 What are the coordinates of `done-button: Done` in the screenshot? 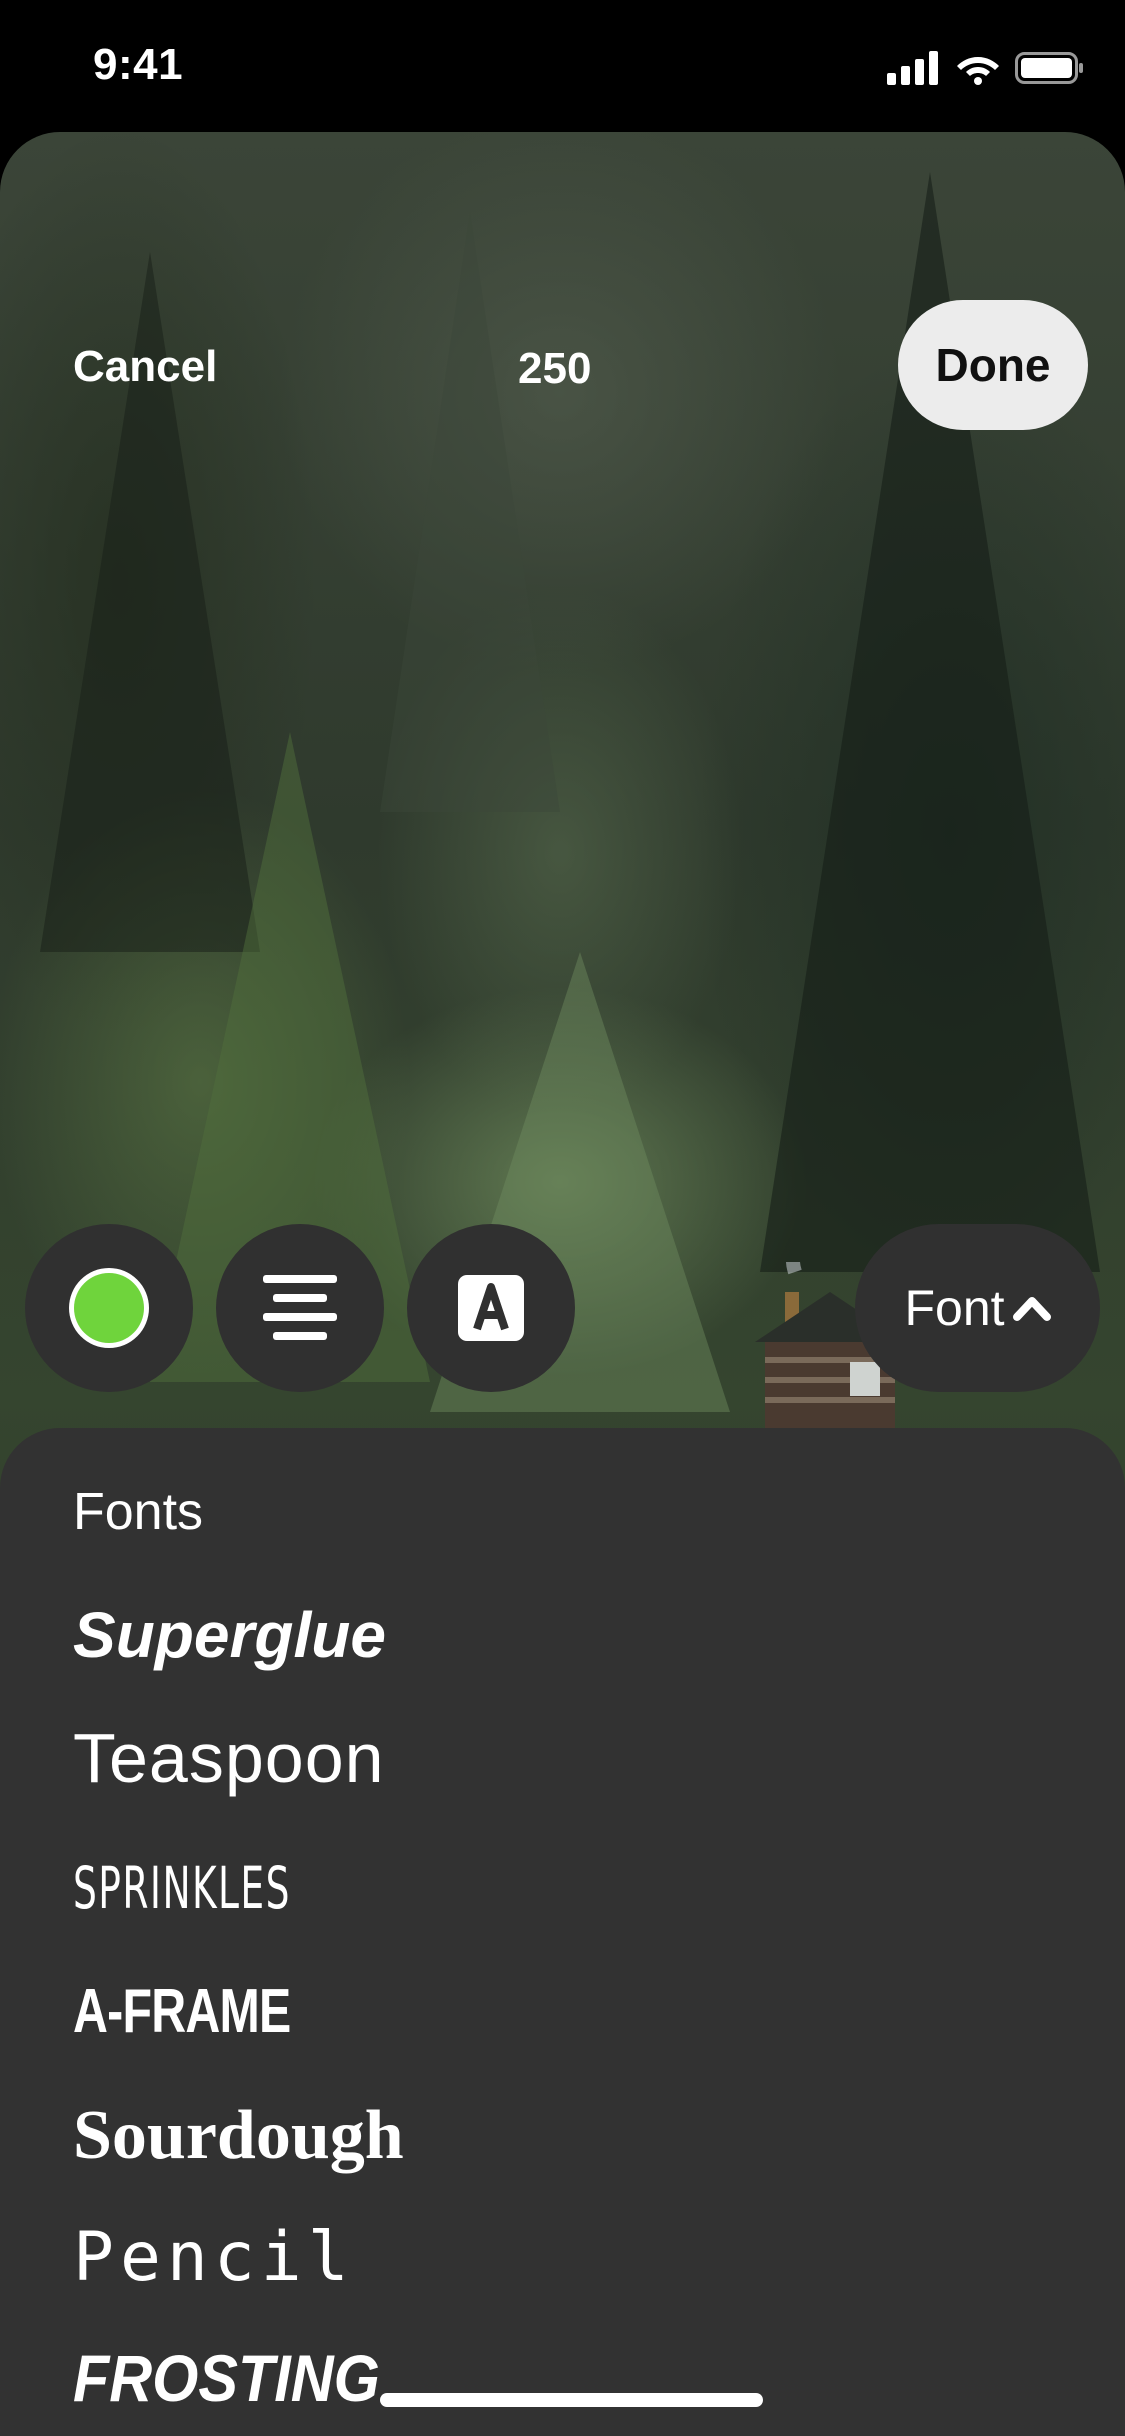 It's located at (993, 365).